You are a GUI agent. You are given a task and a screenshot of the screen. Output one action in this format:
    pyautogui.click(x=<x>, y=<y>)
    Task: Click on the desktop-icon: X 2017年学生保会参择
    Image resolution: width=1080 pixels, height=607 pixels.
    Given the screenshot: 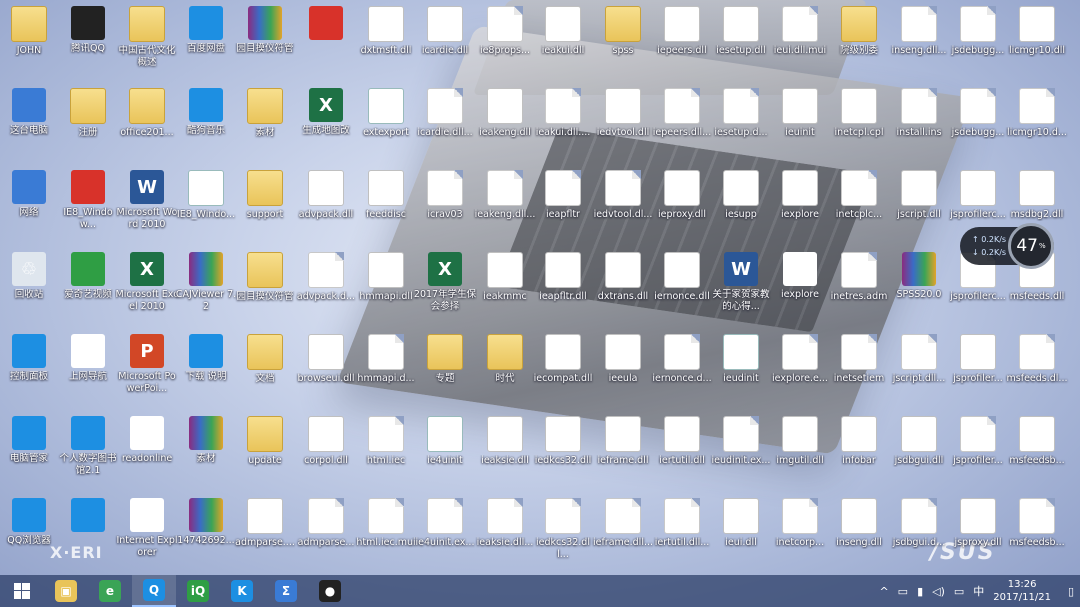 What is the action you would take?
    pyautogui.click(x=445, y=282)
    